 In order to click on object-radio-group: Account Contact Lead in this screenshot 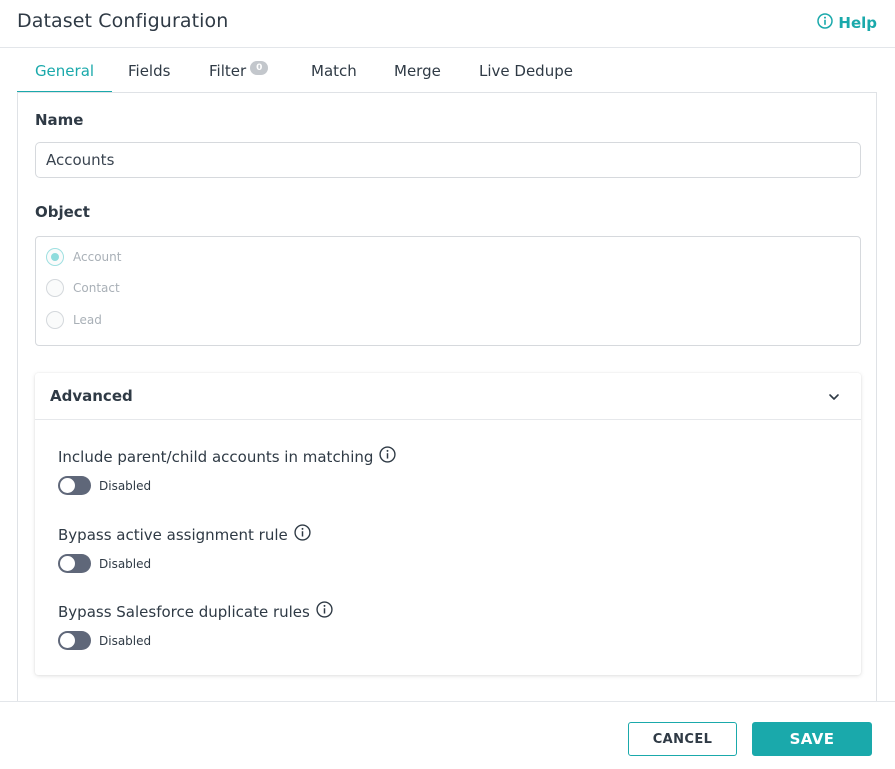, I will do `click(448, 291)`.